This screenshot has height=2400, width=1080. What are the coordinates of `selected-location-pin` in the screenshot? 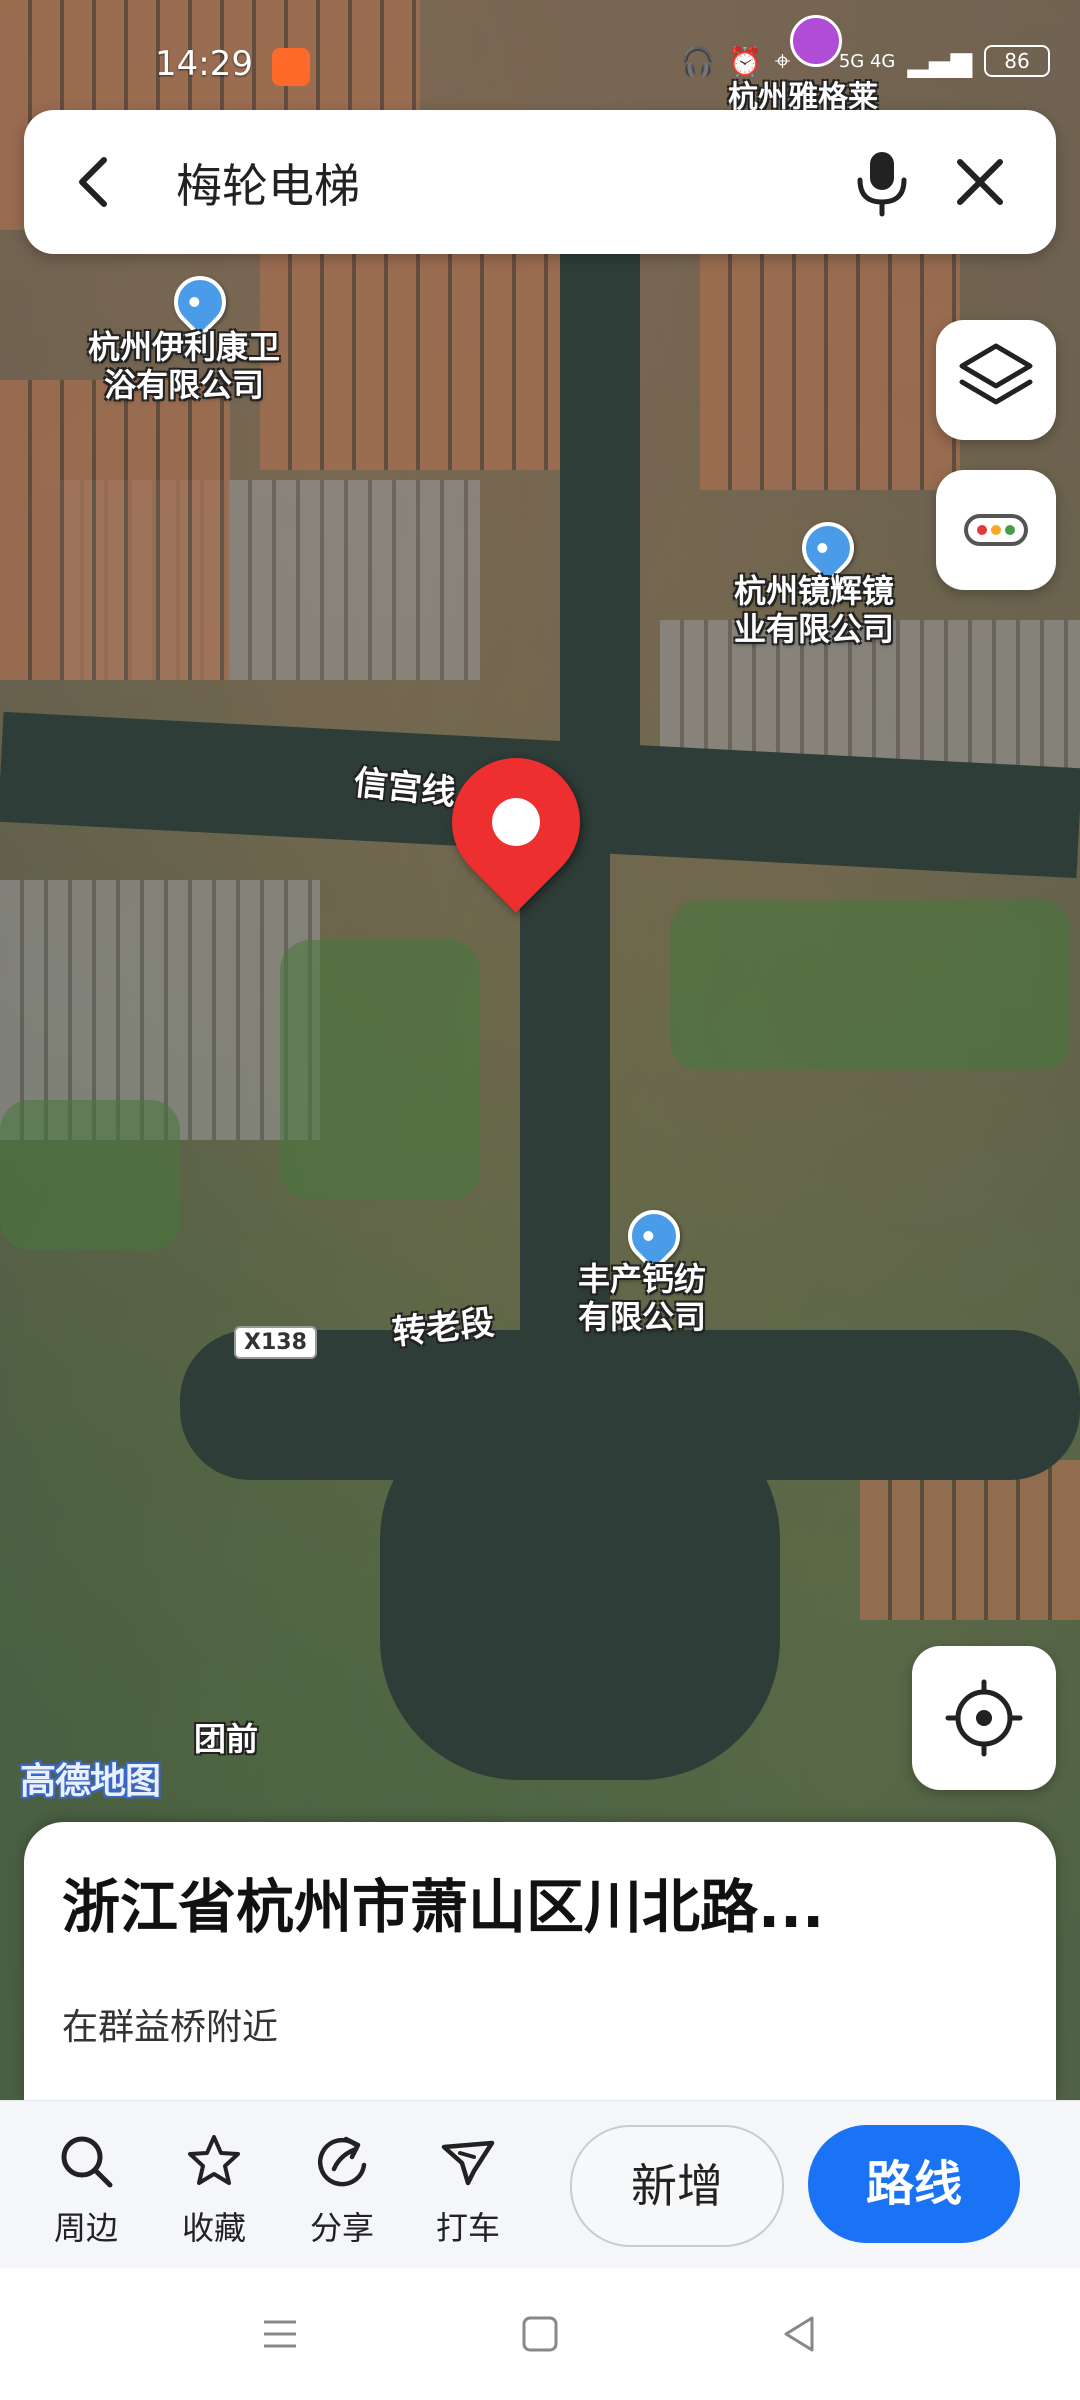 It's located at (516, 822).